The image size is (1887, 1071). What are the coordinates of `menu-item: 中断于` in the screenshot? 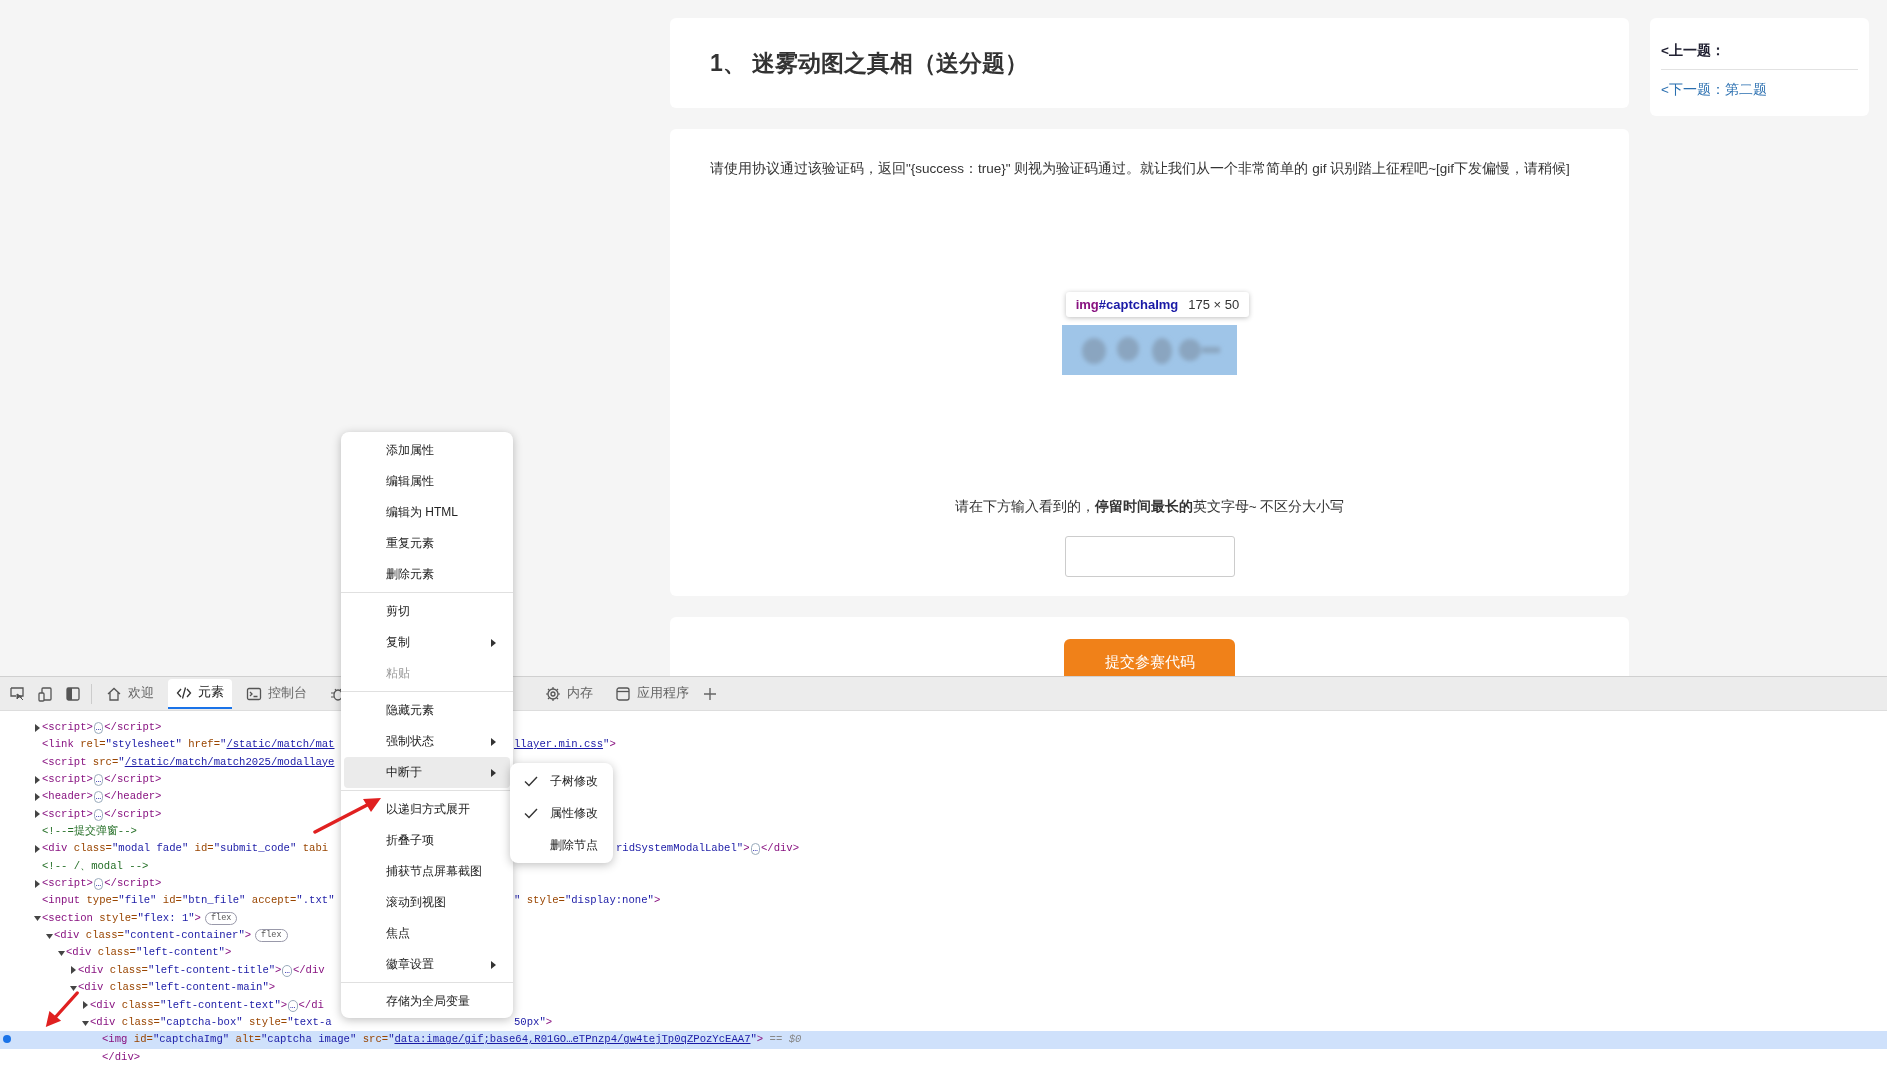 It's located at (427, 772).